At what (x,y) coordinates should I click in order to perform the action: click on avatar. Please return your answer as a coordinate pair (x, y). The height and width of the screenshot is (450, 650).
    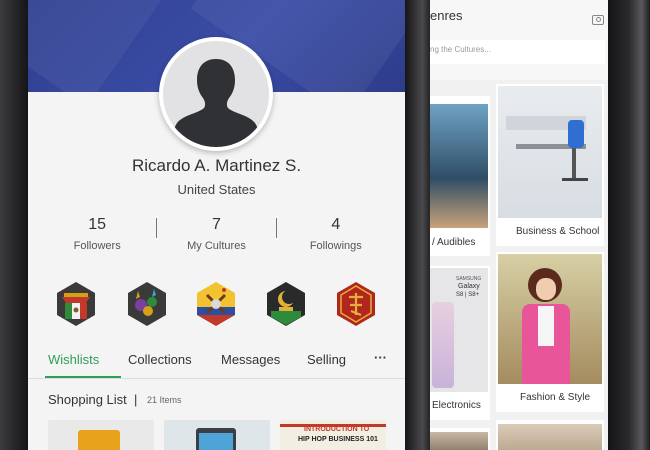
    Looking at the image, I should click on (216, 94).